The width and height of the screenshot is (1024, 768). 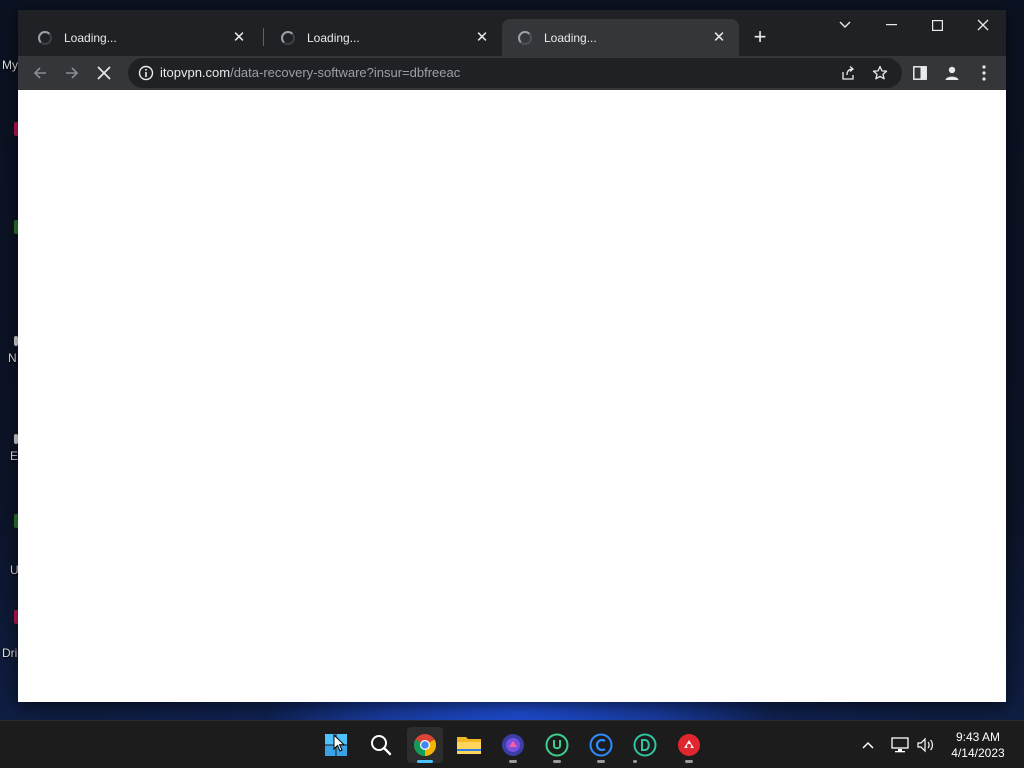 What do you see at coordinates (620, 37) in the screenshot?
I see `tab-3-active: Loading... ✕` at bounding box center [620, 37].